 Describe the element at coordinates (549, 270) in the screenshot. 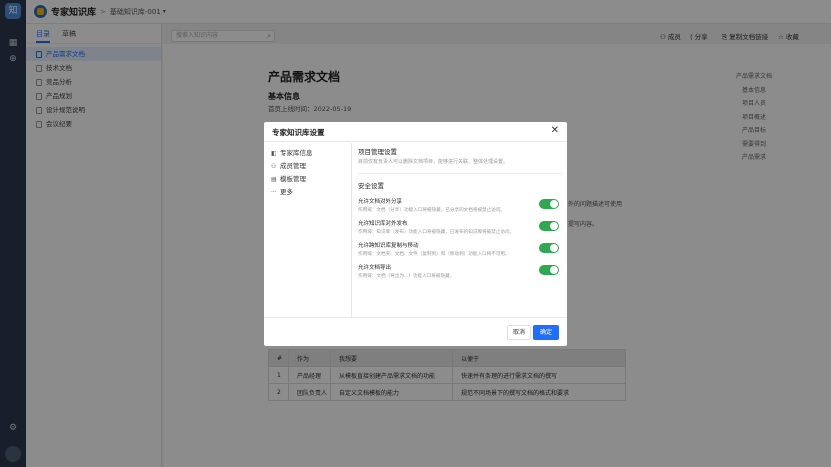

I see `export-toggle` at that location.